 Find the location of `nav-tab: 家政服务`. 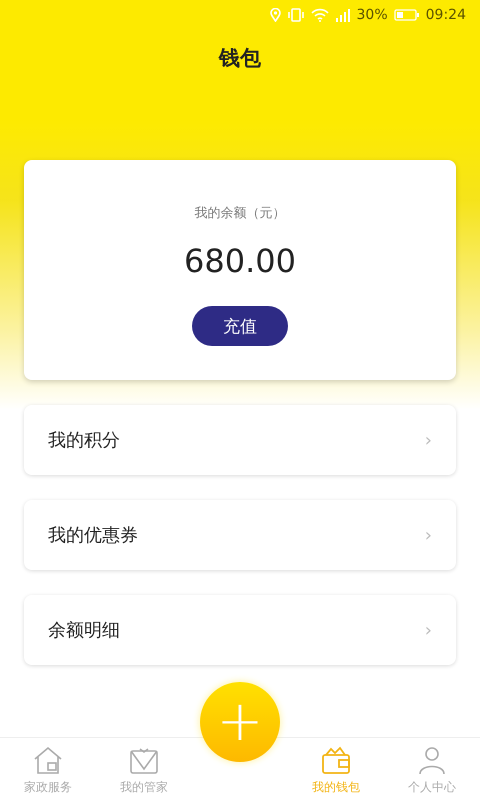

nav-tab: 家政服务 is located at coordinates (48, 769).